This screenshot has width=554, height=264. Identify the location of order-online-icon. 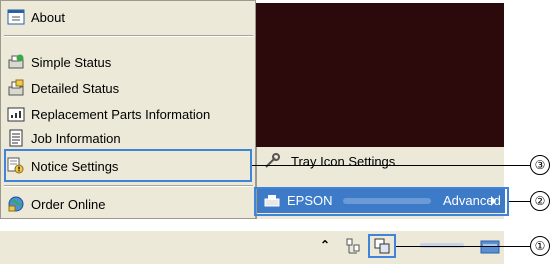
(16, 204).